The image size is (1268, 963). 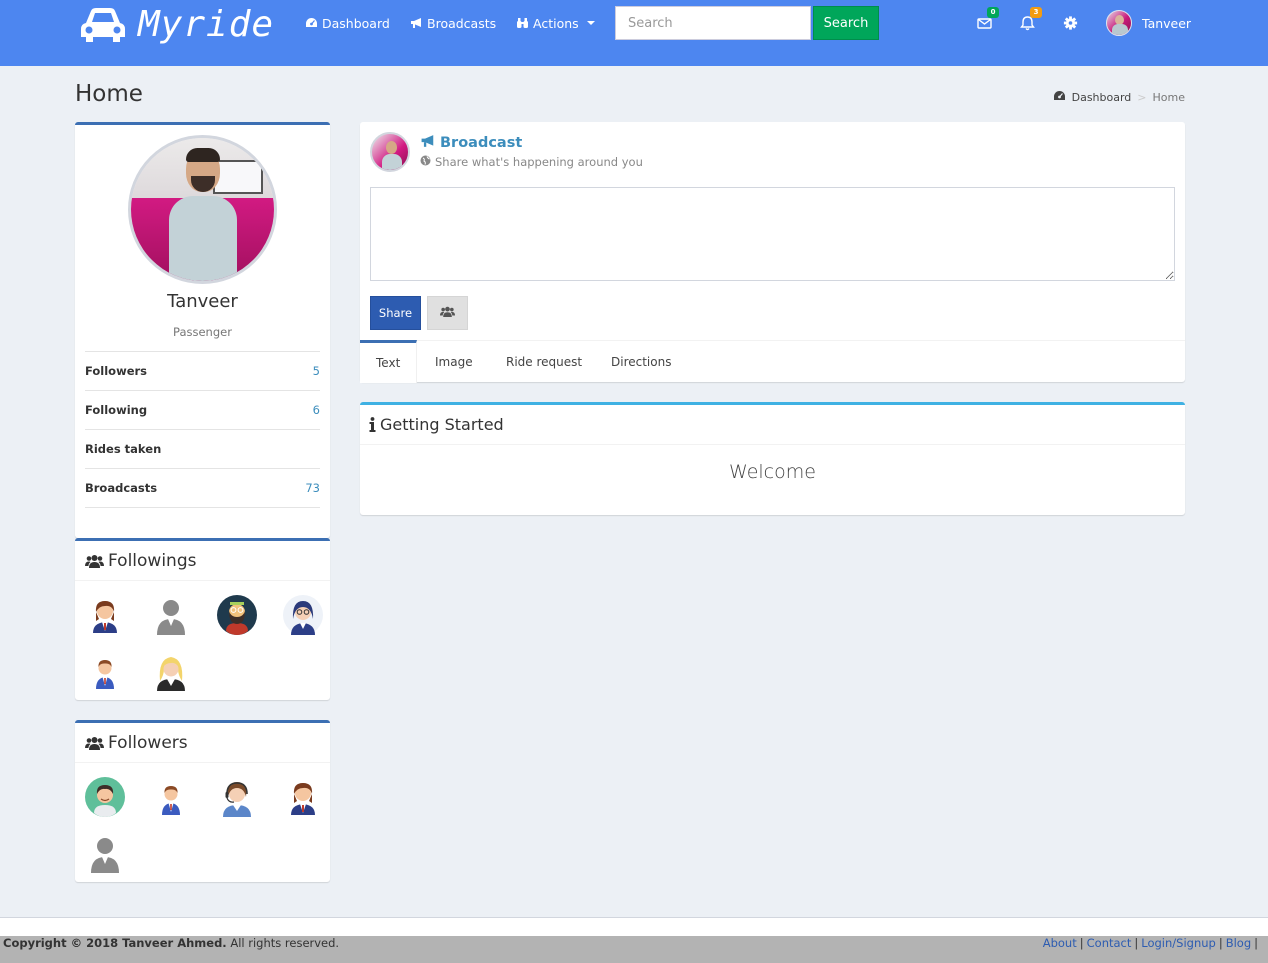 I want to click on breadcrumb-current: Home, so click(x=1168, y=97).